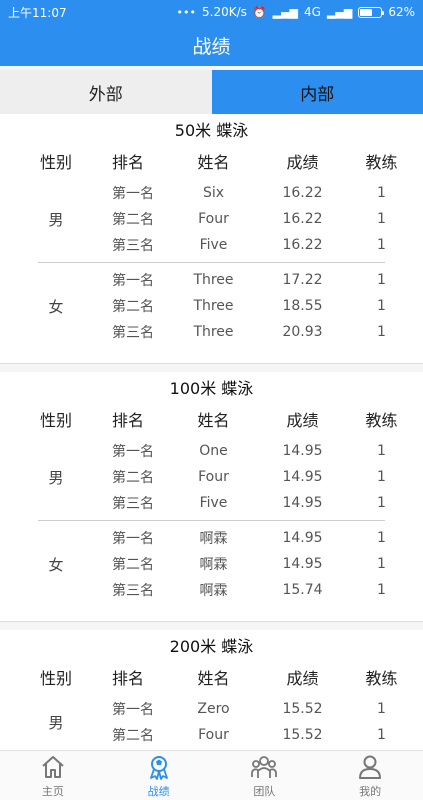 The image size is (423, 800). What do you see at coordinates (302, 332) in the screenshot?
I see `score-cell: 20.93` at bounding box center [302, 332].